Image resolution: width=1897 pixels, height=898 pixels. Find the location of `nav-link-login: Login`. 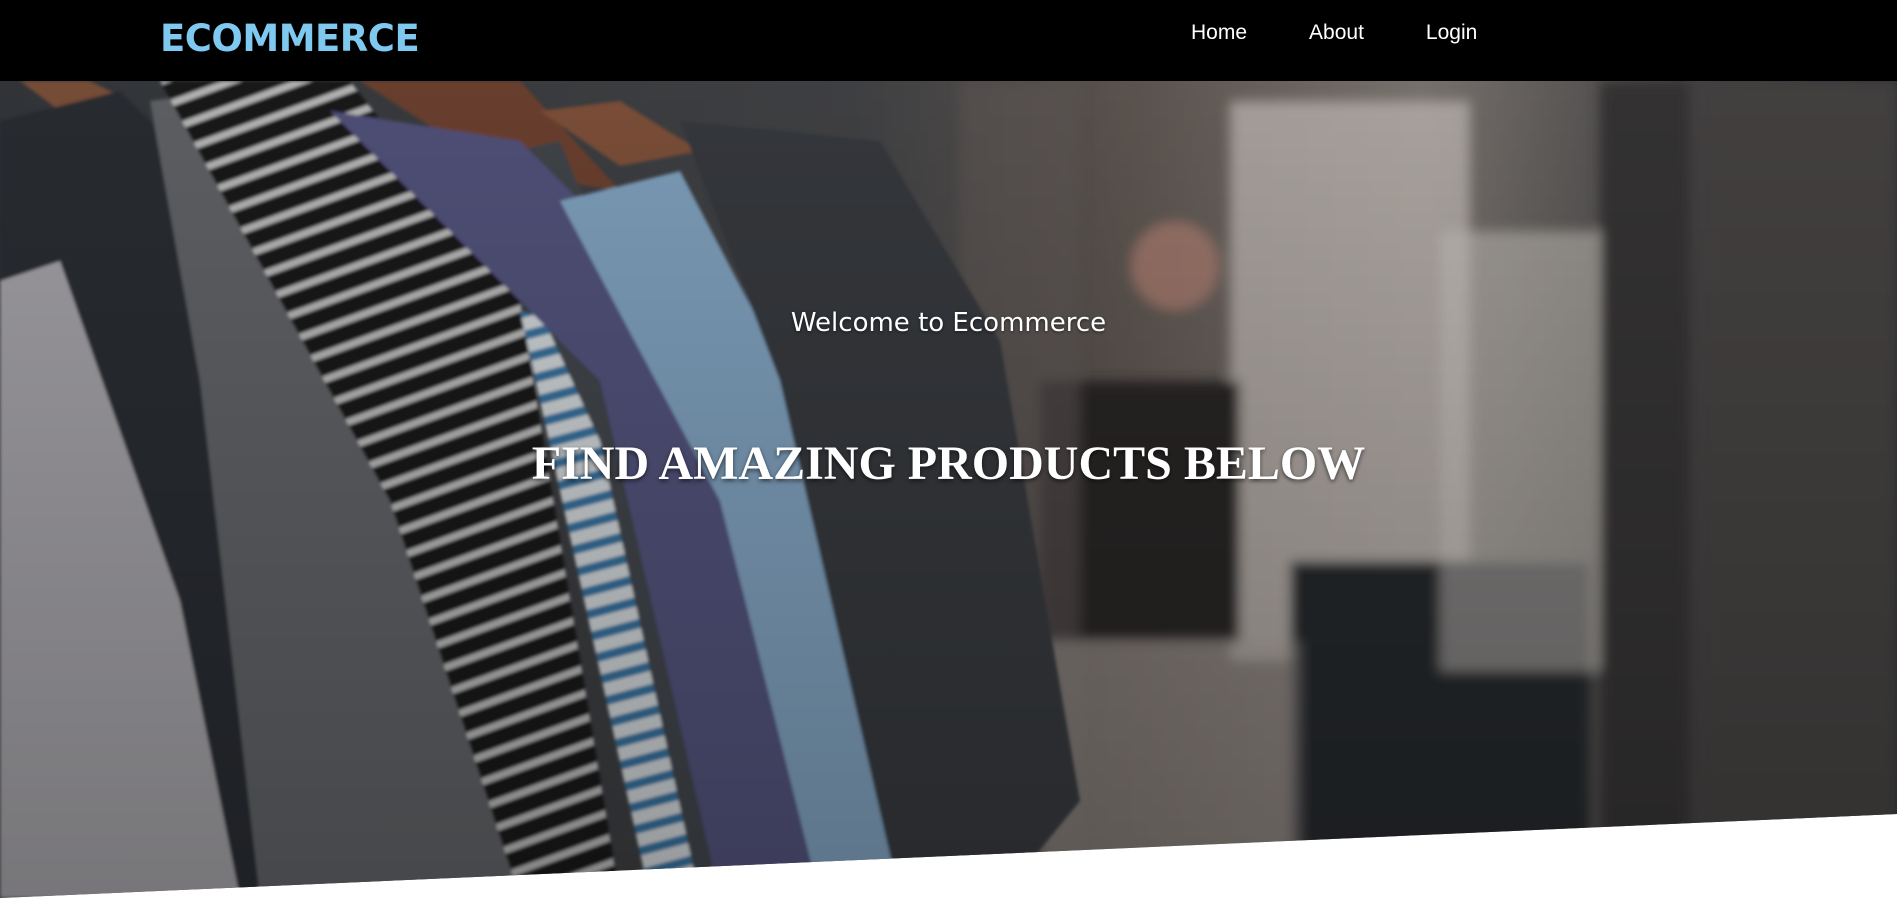

nav-link-login: Login is located at coordinates (1451, 33).